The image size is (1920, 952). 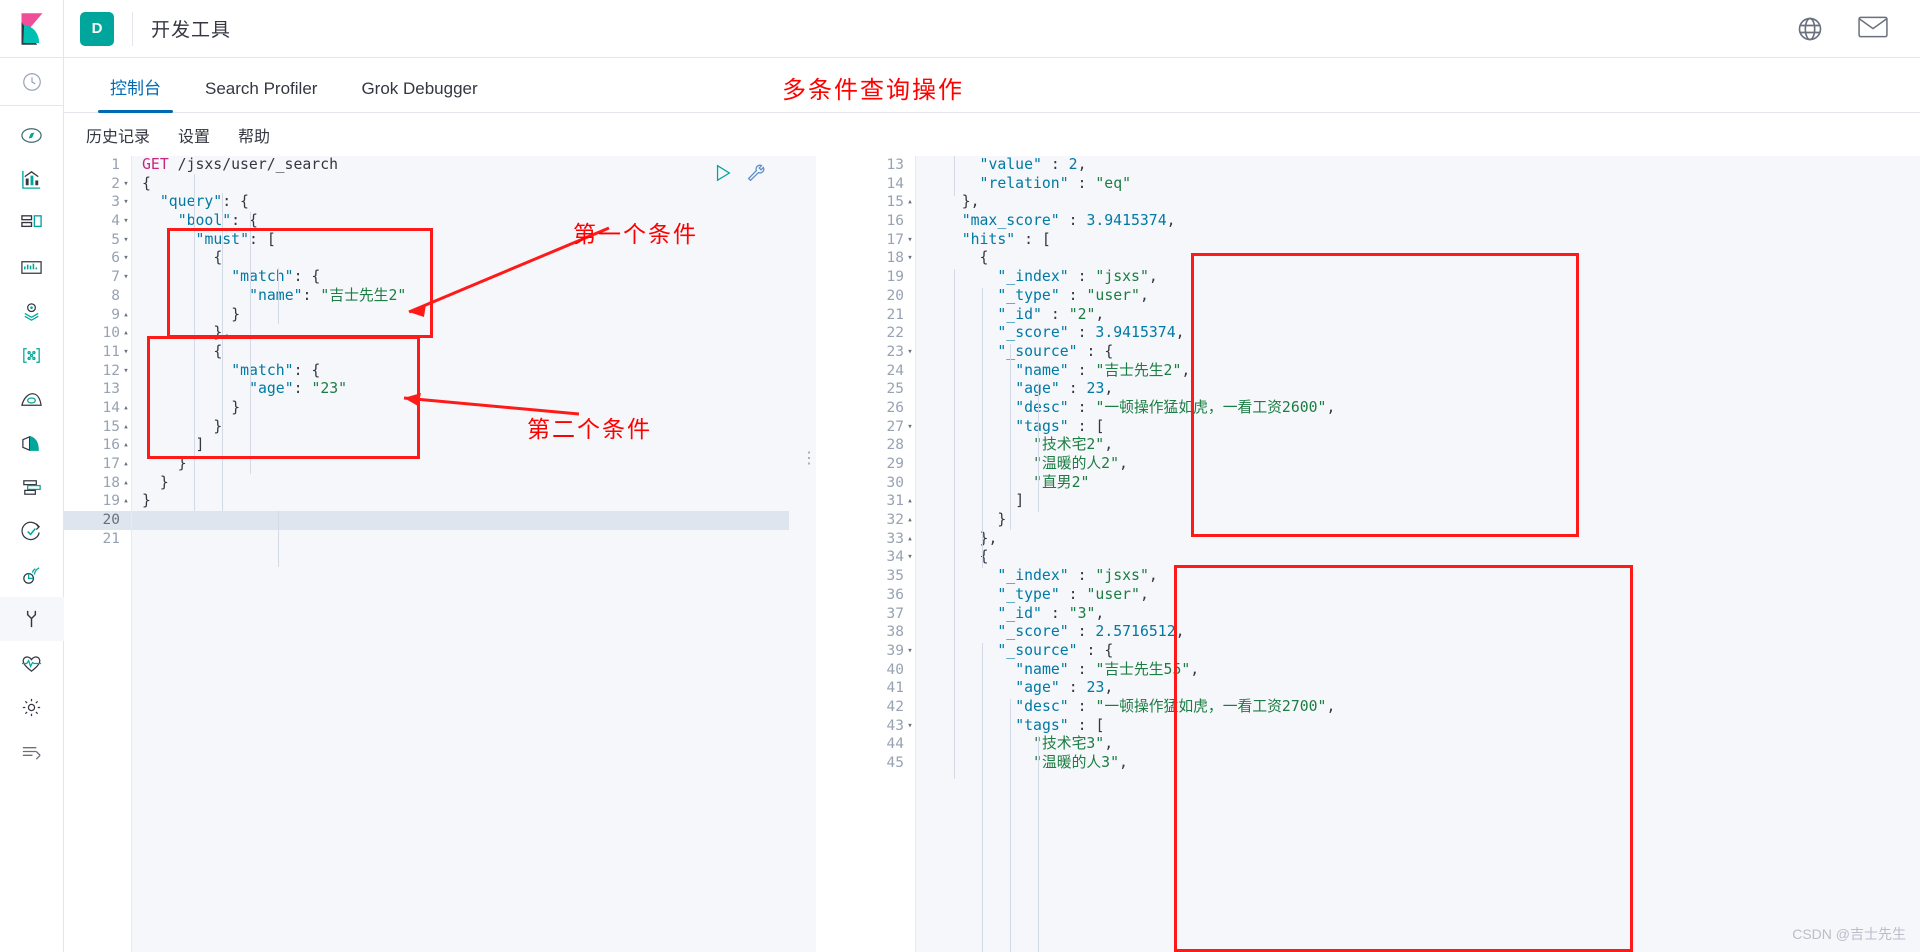 What do you see at coordinates (32, 443) in the screenshot?
I see `sidebar-item-logs` at bounding box center [32, 443].